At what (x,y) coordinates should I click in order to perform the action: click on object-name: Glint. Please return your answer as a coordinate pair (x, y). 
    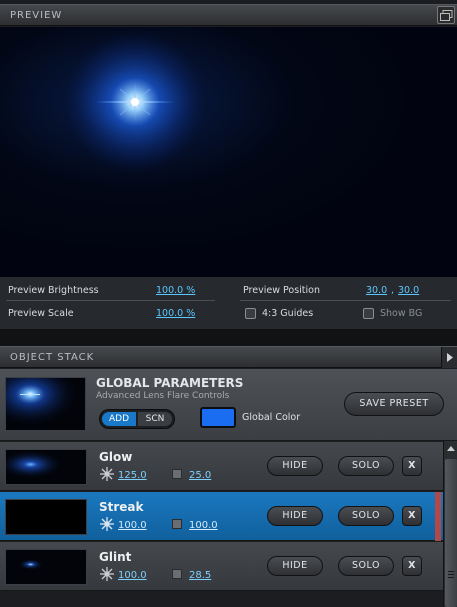
    Looking at the image, I should click on (115, 557).